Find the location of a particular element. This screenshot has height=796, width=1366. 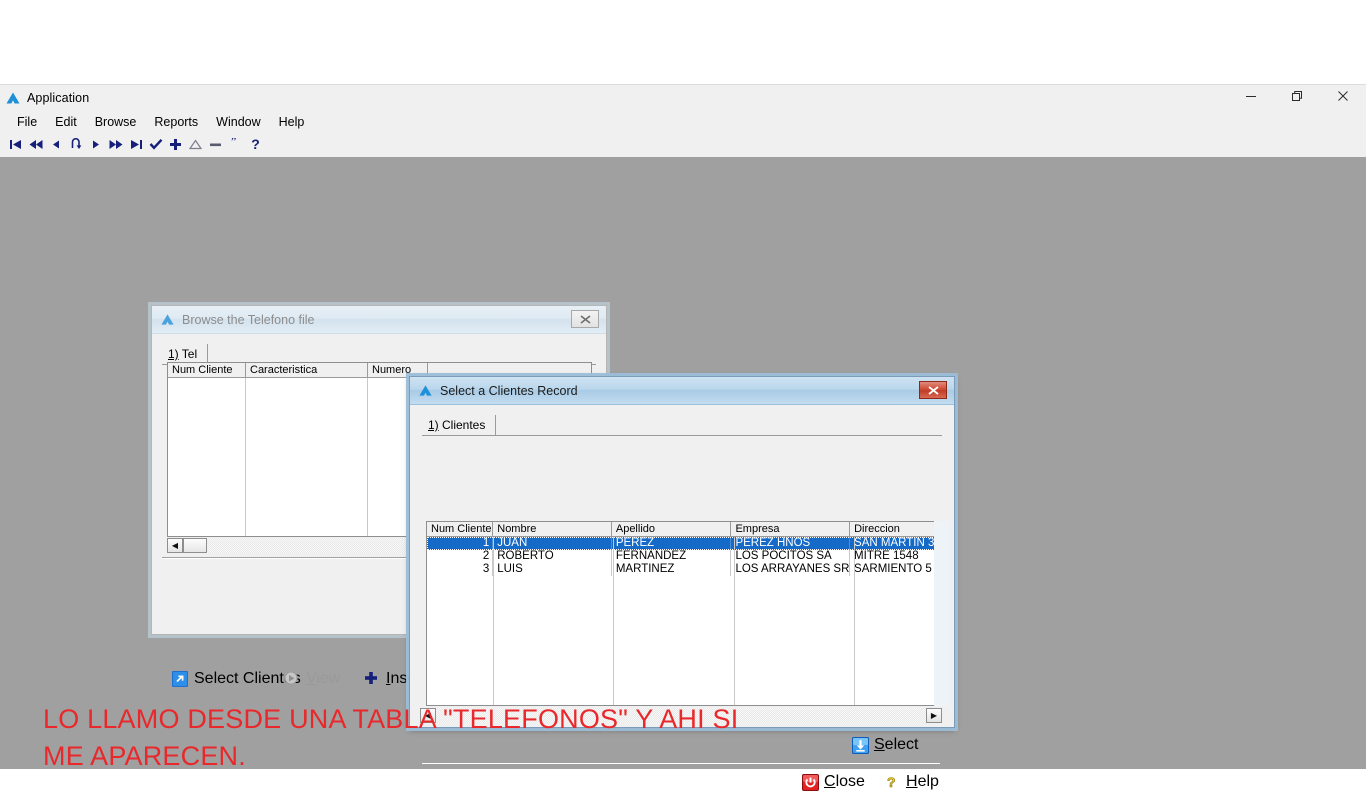

table-row: 1 JUAN PEREZ PEREZ HNOS SAN MARTIN 3 is located at coordinates (684, 543).